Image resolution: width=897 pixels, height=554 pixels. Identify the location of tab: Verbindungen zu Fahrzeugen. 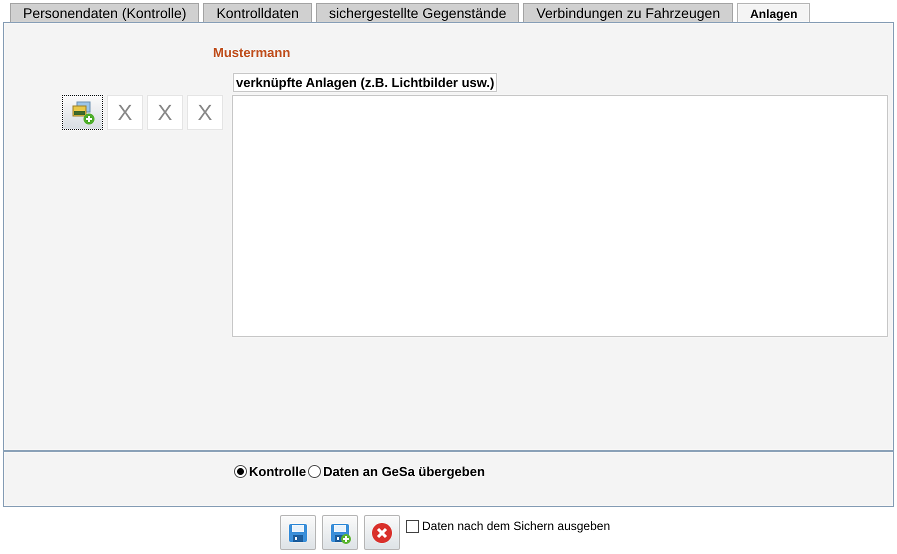
(628, 12).